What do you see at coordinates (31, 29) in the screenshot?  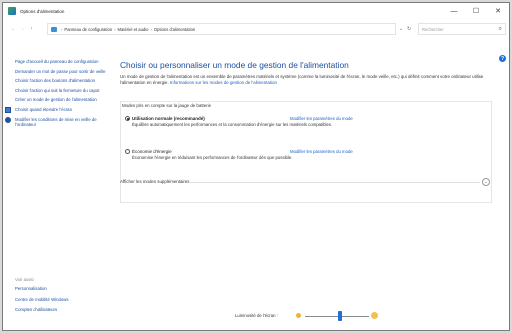 I see `up-button: ↑` at bounding box center [31, 29].